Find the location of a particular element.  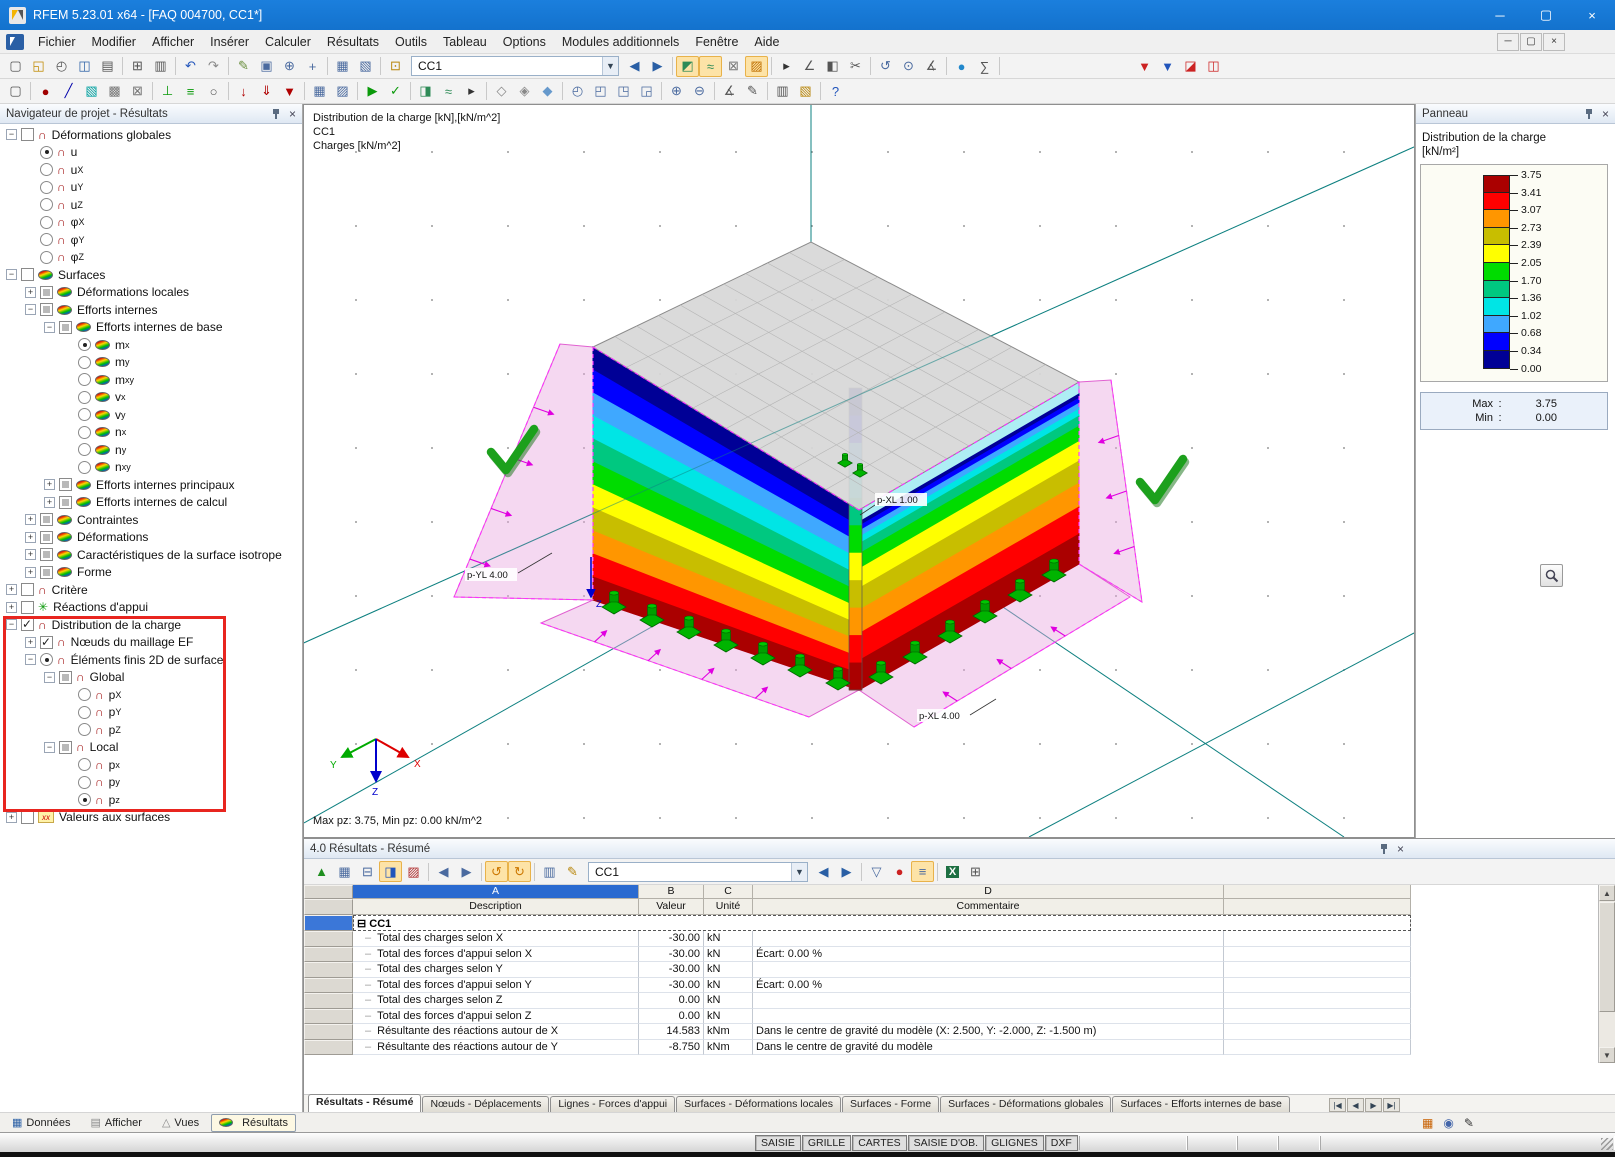

column-letter-A: A is located at coordinates (496, 892).